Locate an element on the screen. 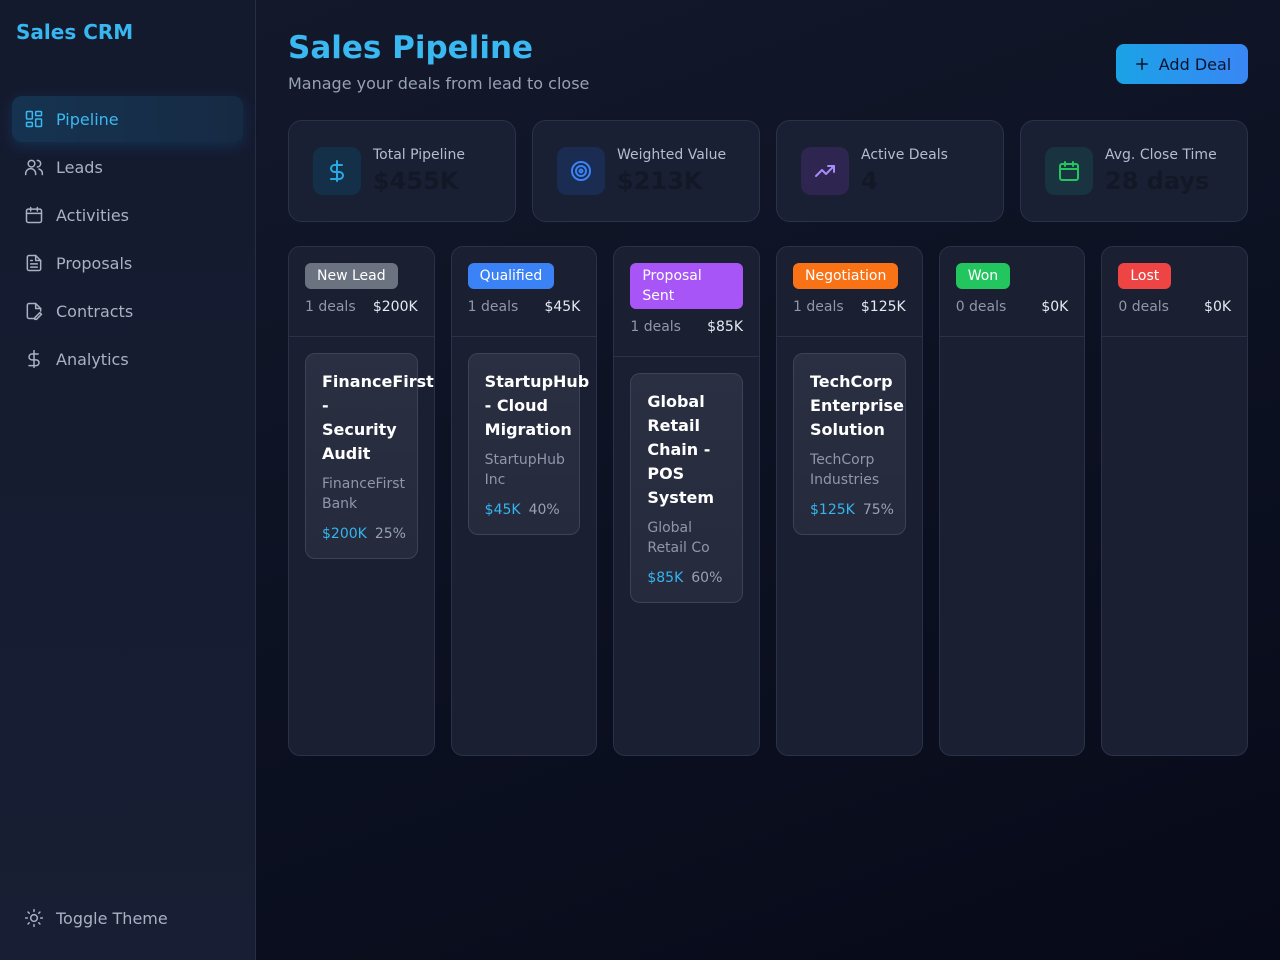  add-deal-button: Add Deal is located at coordinates (1182, 64).